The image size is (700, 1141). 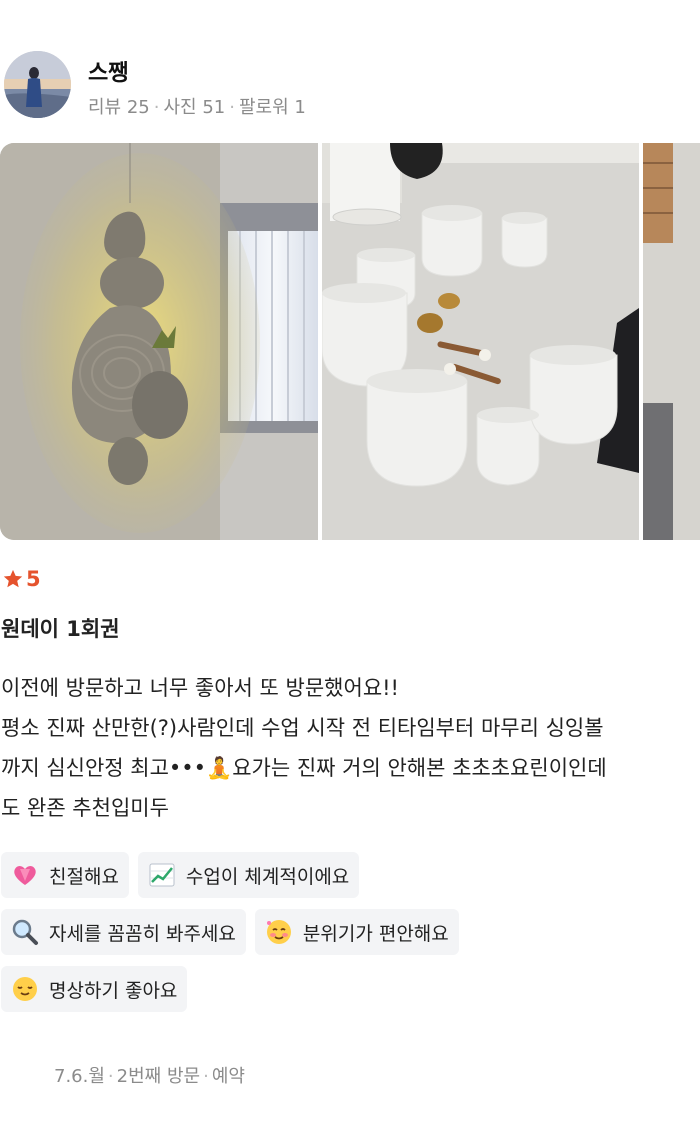 I want to click on photo-count: 사진 51, so click(x=194, y=107).